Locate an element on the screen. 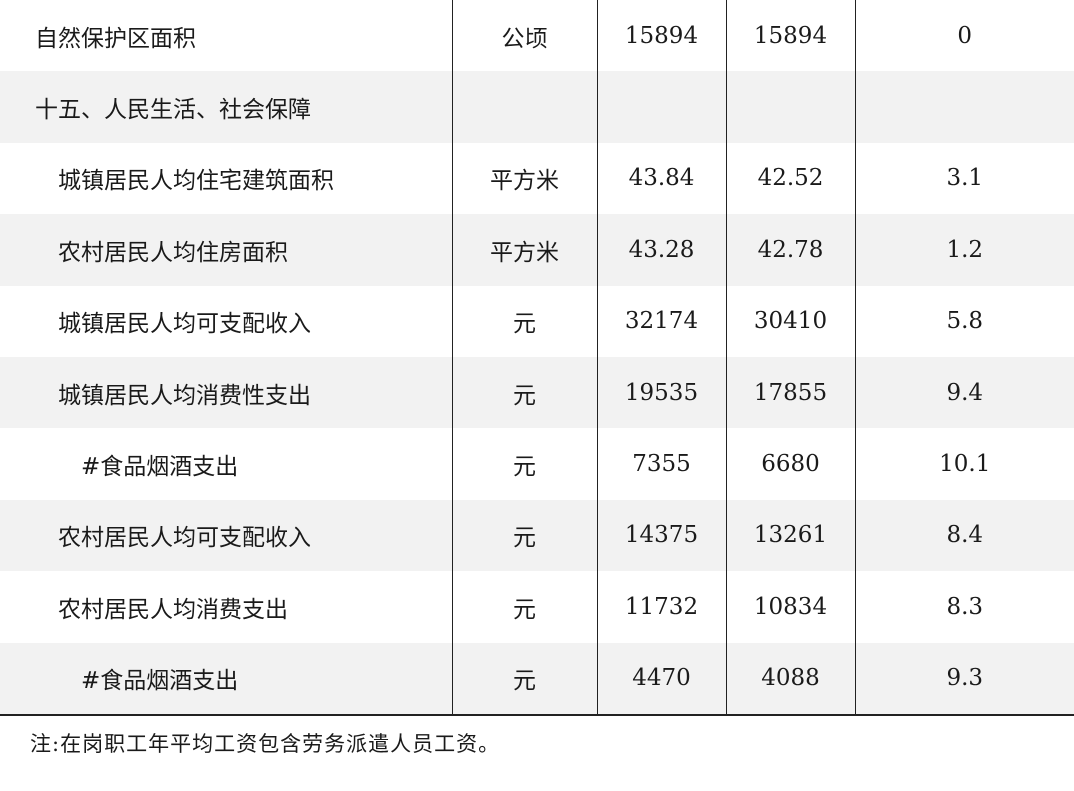  growth-rate-cell: 3.1 is located at coordinates (964, 178).